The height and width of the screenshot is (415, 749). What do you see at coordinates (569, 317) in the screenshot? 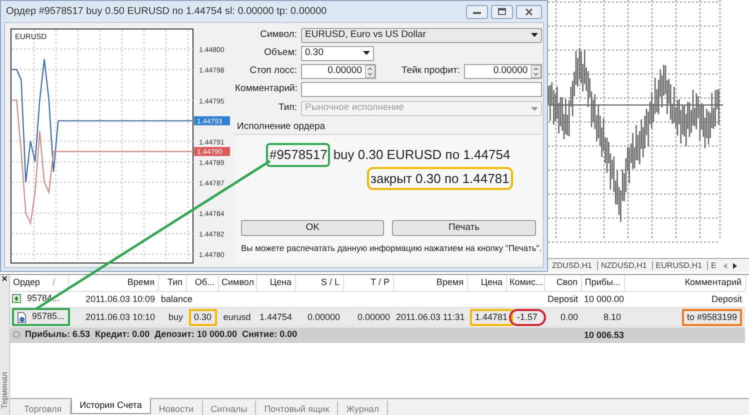
I see `table-cell: 0.00` at bounding box center [569, 317].